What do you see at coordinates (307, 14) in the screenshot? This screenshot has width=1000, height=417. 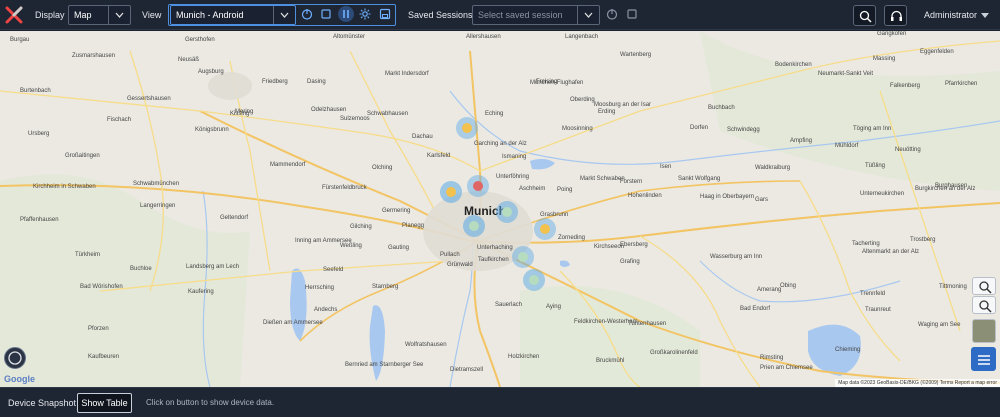 I see `power-button` at bounding box center [307, 14].